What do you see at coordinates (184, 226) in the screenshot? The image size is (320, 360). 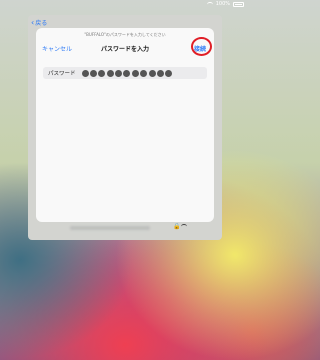 I see `wifi-icon` at bounding box center [184, 226].